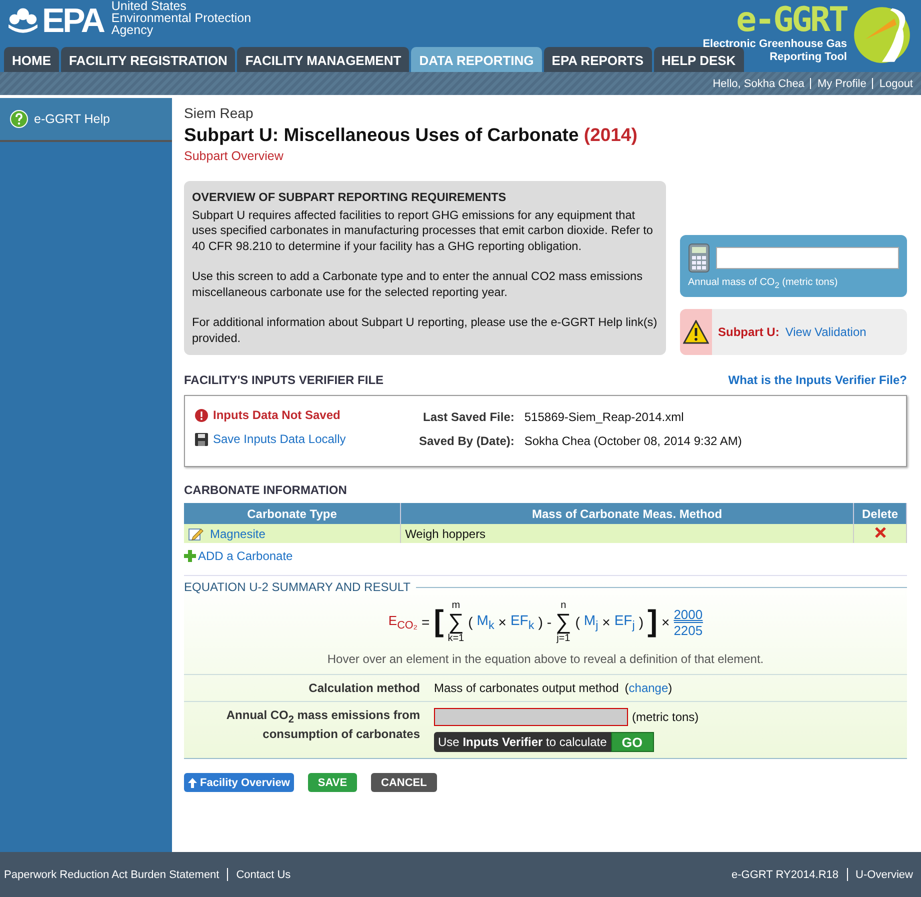 The height and width of the screenshot is (897, 921). Describe the element at coordinates (653, 622) in the screenshot. I see `equation-bracket: ]` at that location.